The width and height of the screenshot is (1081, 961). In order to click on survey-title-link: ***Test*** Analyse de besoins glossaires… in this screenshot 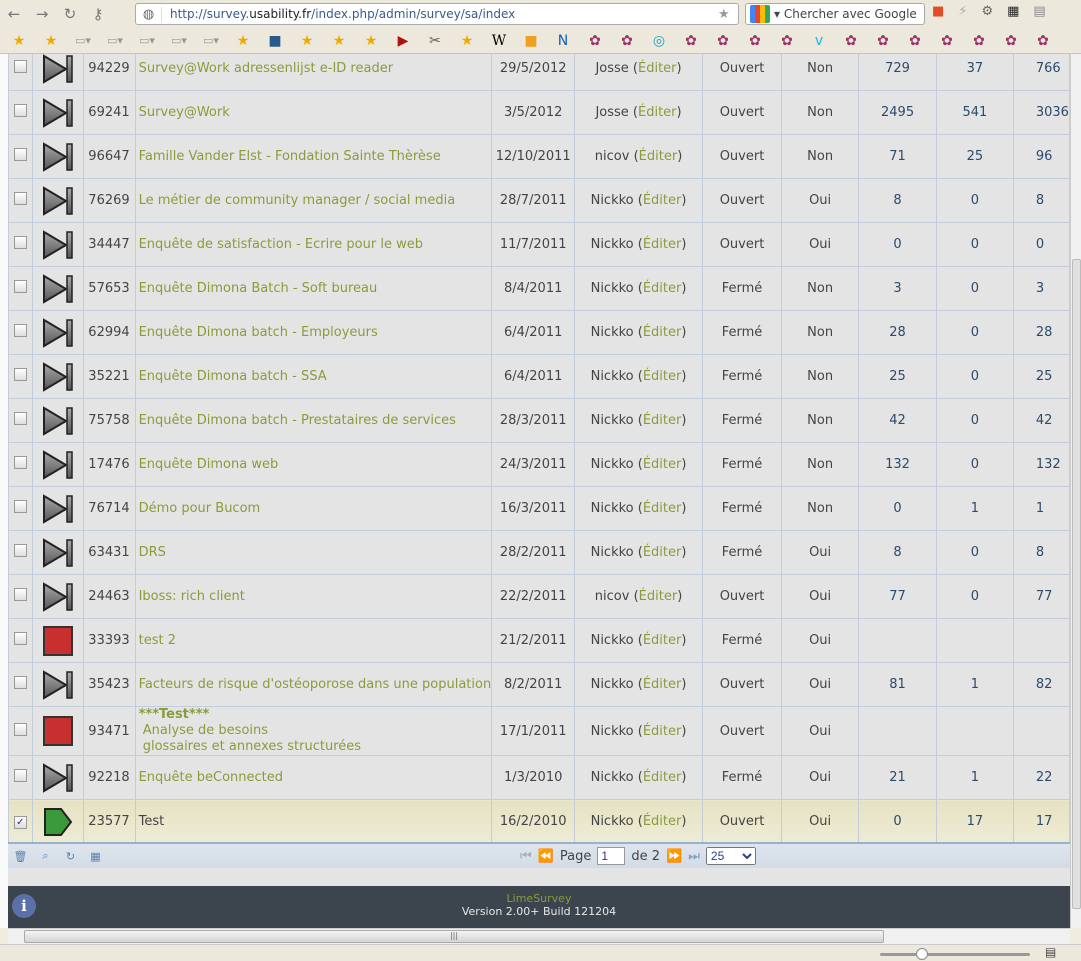, I will do `click(315, 731)`.